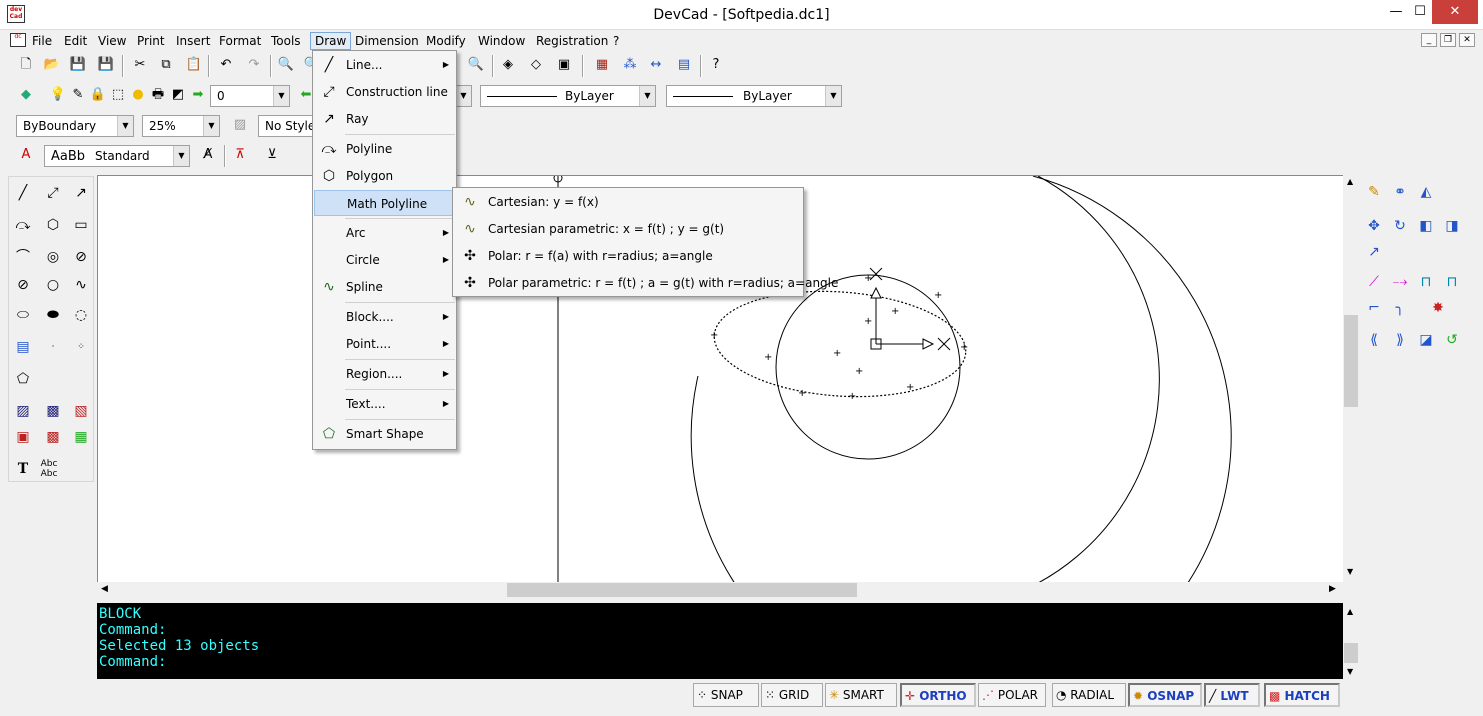  What do you see at coordinates (384, 119) in the screenshot?
I see `menuitem-ray: ↗ Ray` at bounding box center [384, 119].